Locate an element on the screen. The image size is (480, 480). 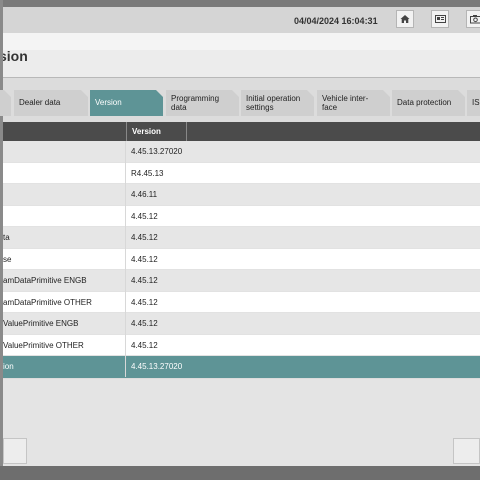
tab-label: Data protection is located at coordinates (424, 102).